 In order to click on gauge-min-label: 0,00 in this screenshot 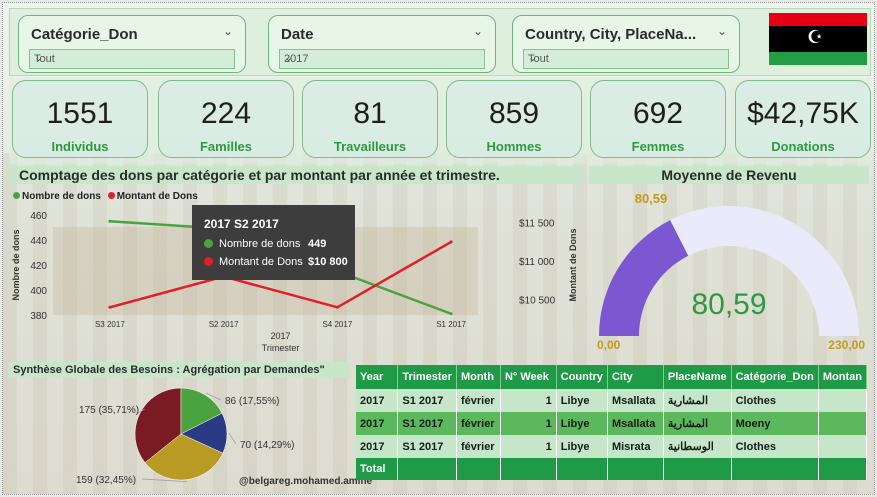, I will do `click(609, 345)`.